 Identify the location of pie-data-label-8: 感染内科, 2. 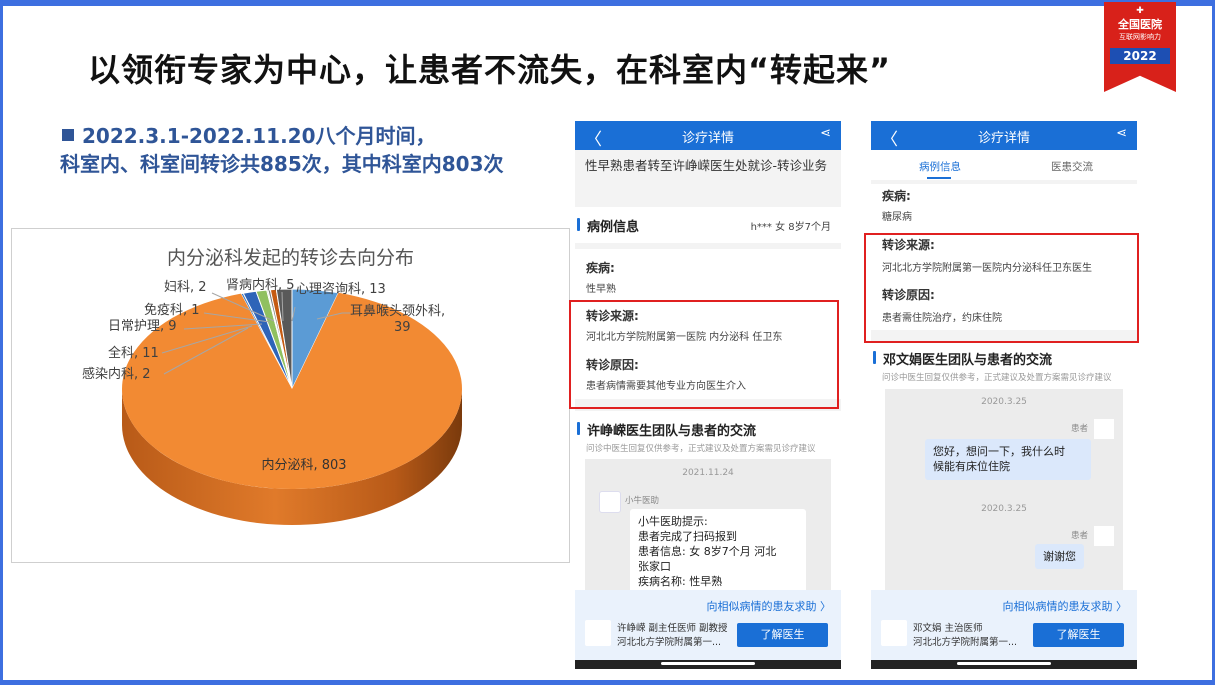
(116, 374).